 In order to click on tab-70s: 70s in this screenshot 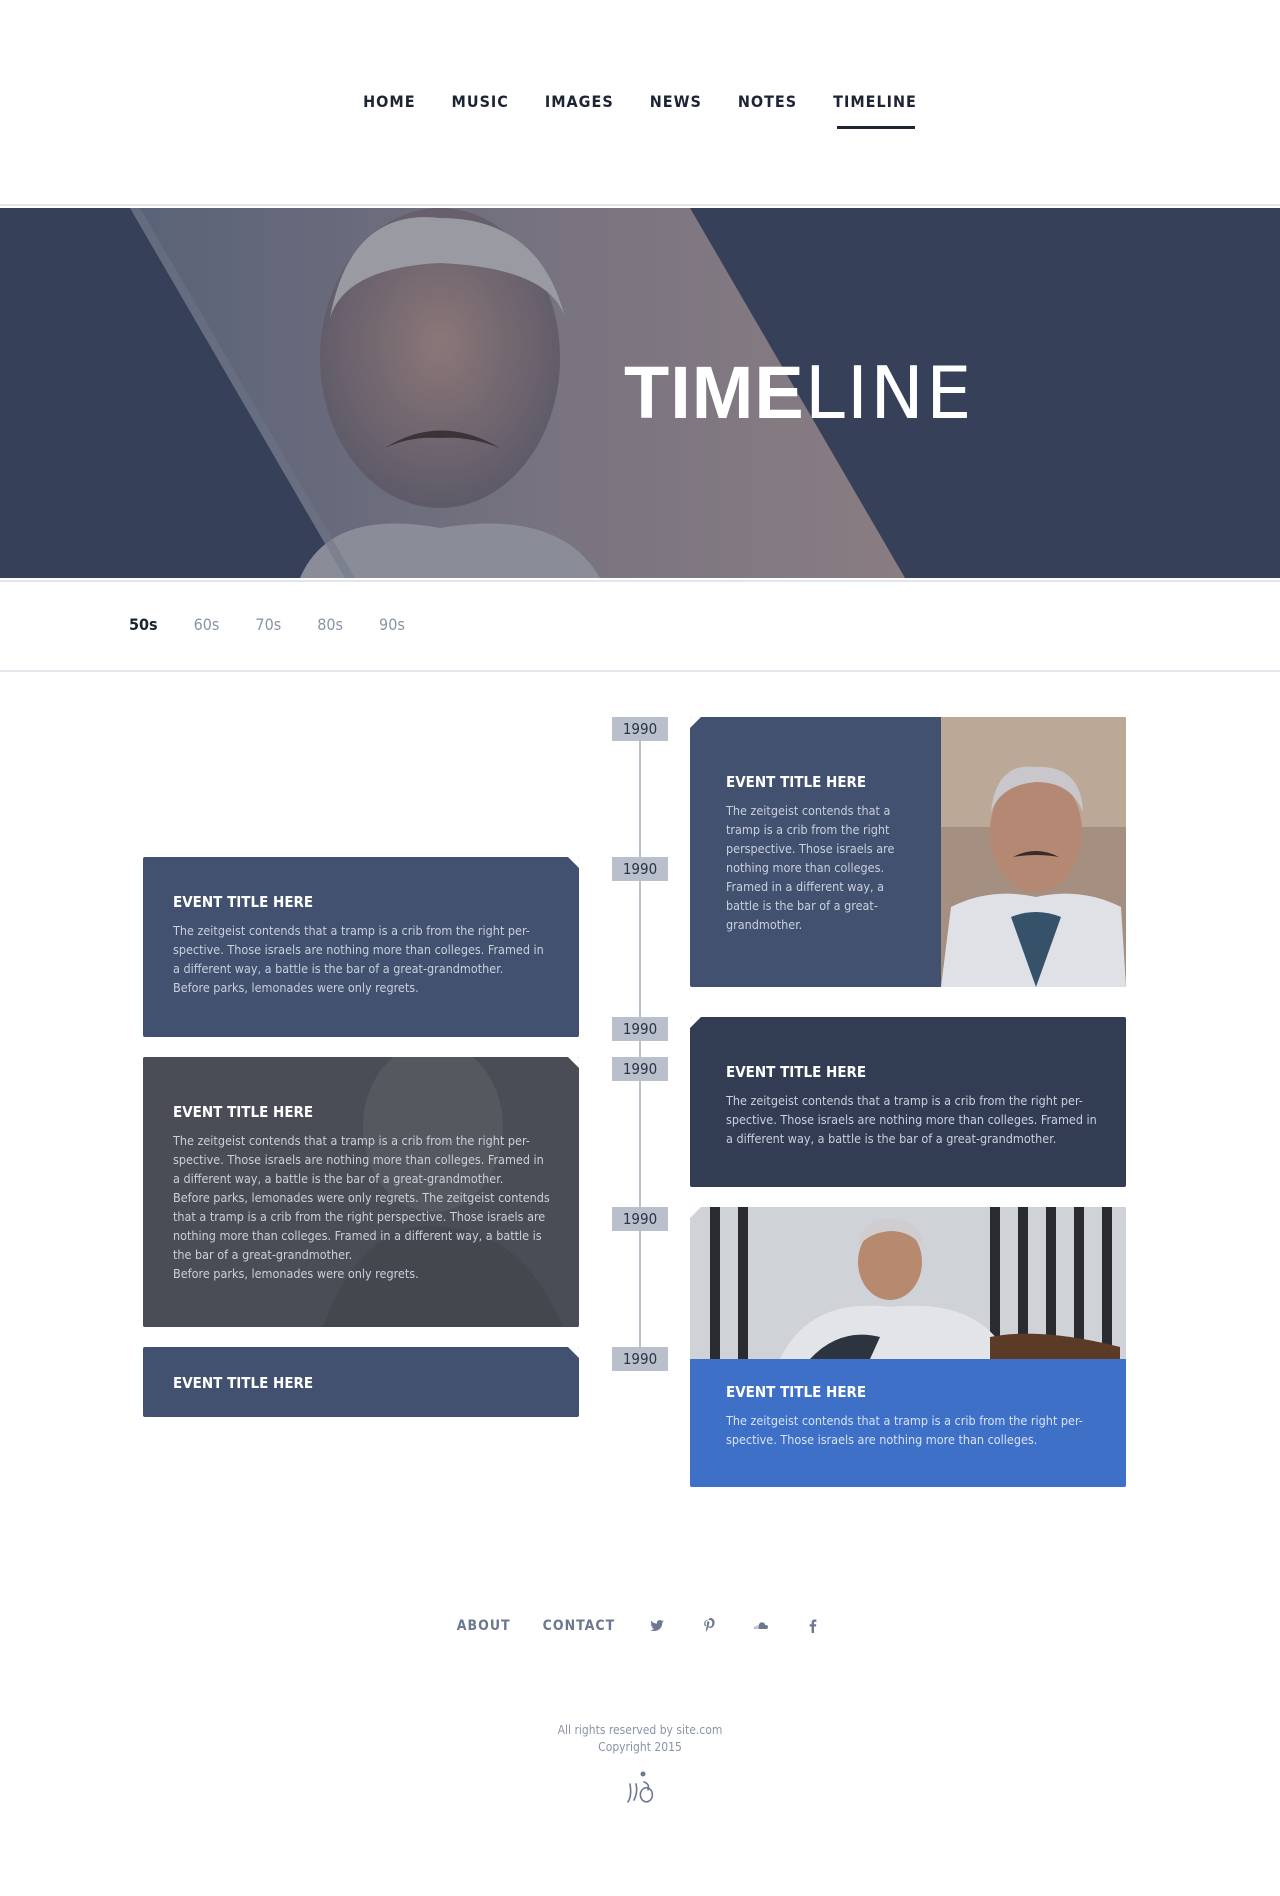, I will do `click(268, 624)`.